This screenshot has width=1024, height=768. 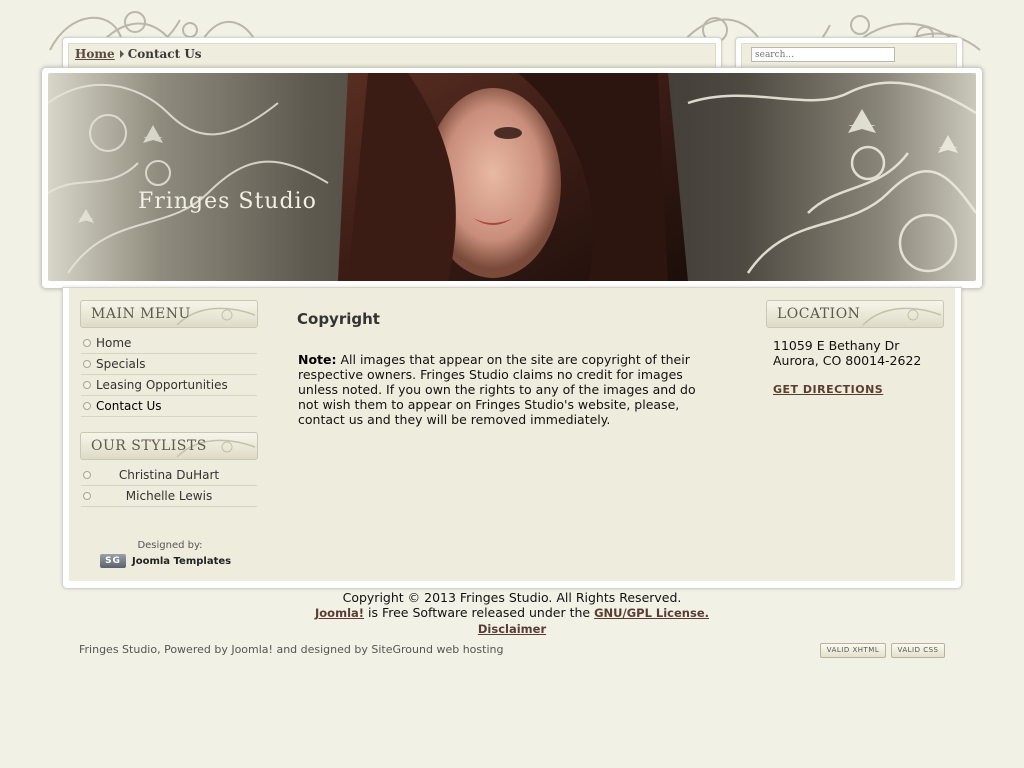 I want to click on breadcrumb-home-link: Home, so click(x=95, y=54).